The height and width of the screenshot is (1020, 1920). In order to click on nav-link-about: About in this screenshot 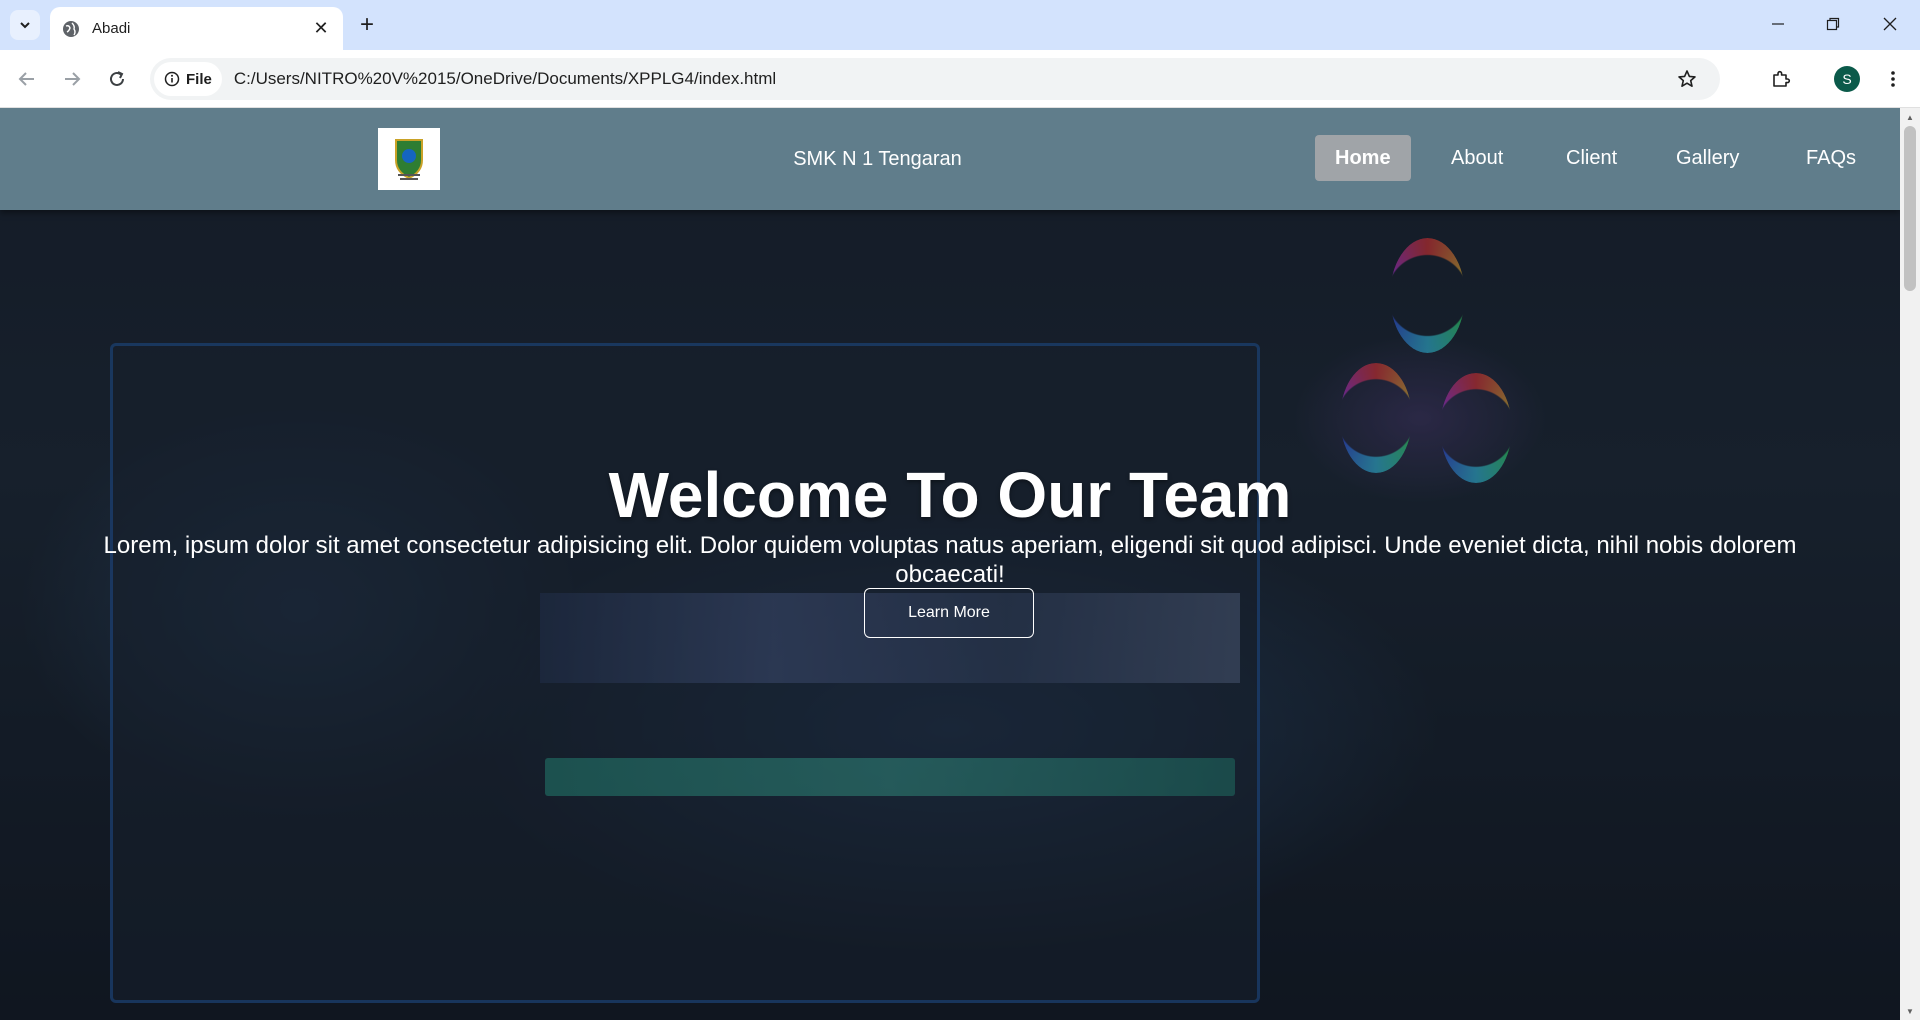, I will do `click(1477, 158)`.